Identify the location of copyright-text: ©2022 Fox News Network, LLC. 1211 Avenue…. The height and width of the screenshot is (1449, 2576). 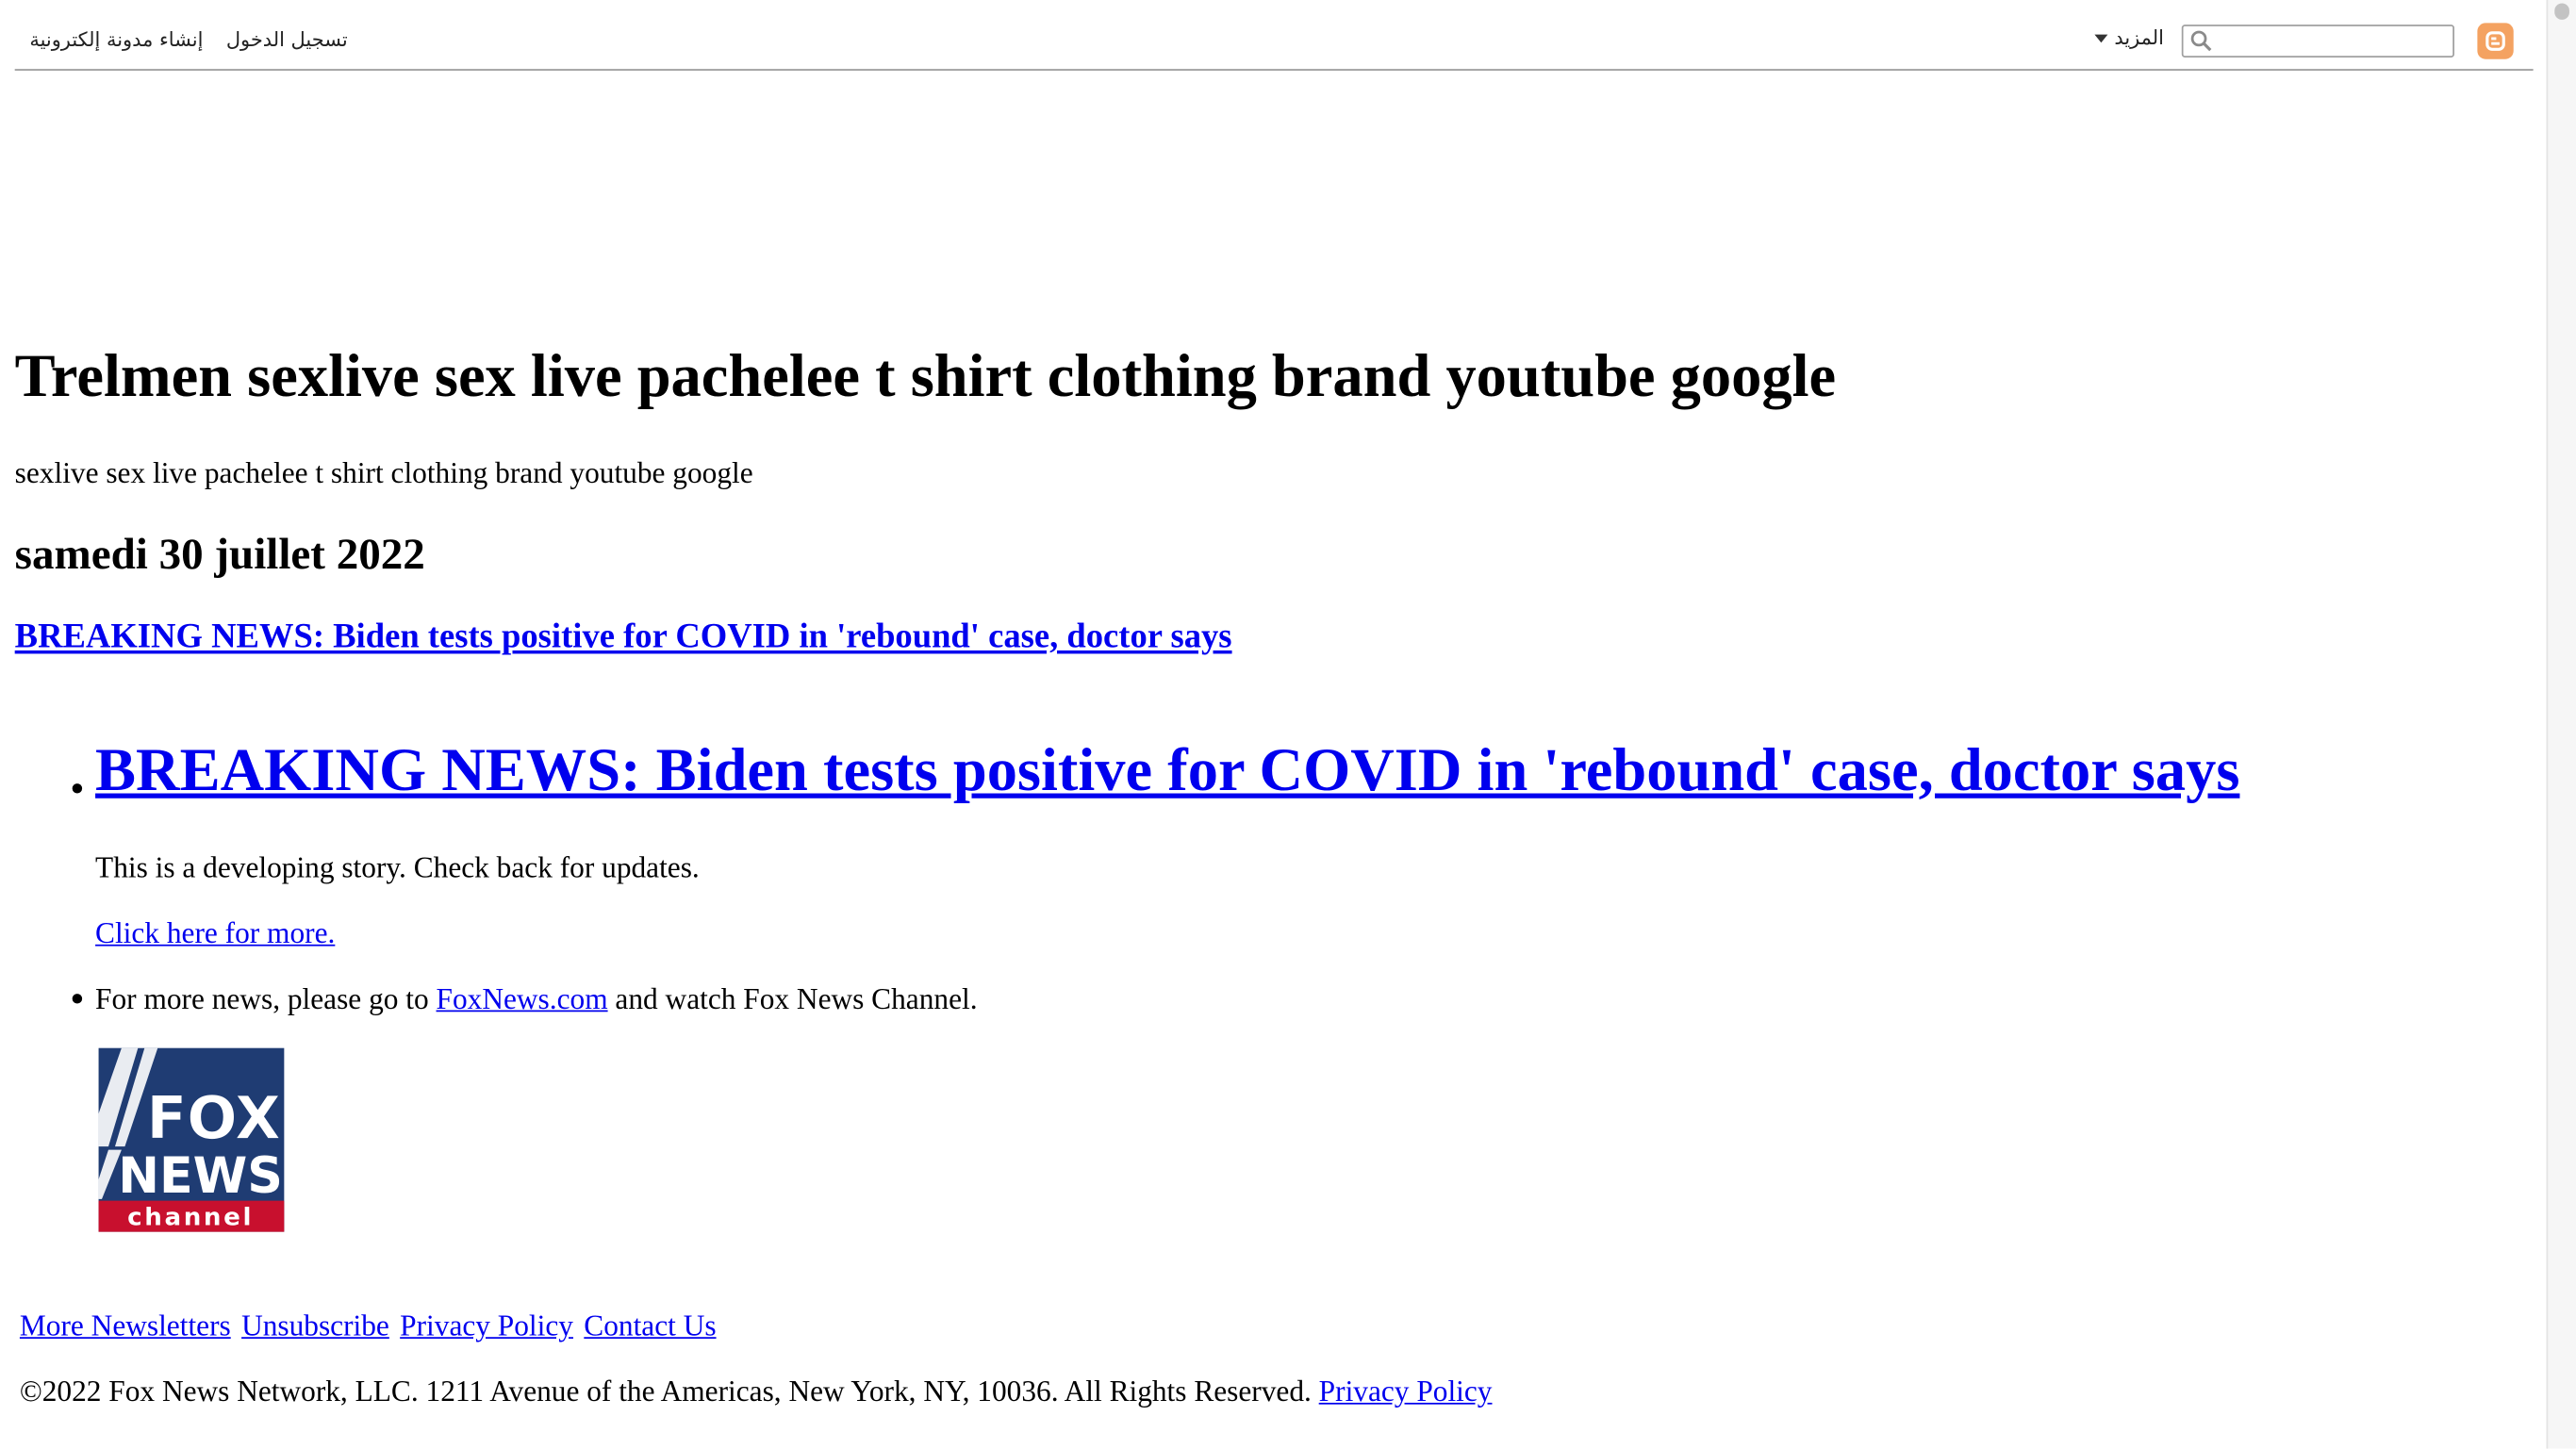
(756, 1392).